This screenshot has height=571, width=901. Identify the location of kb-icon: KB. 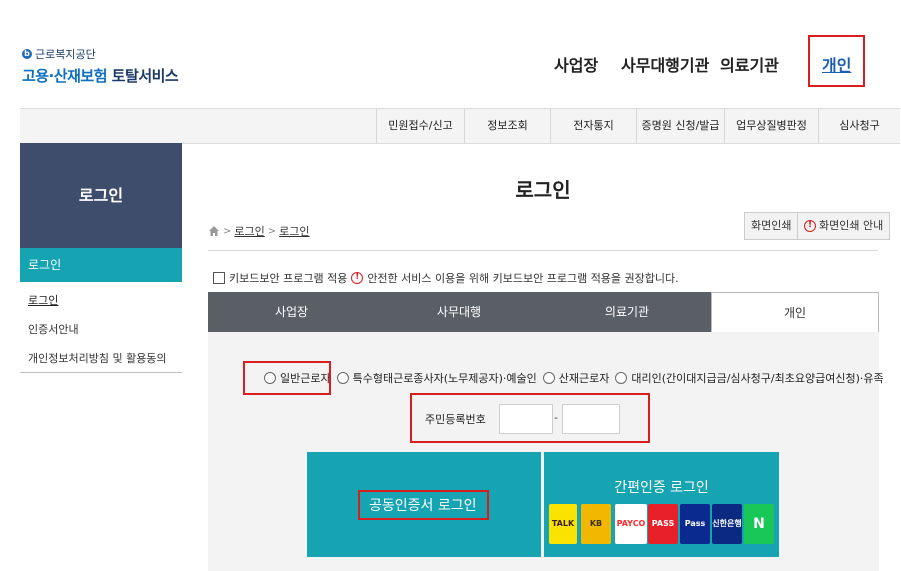
(596, 524).